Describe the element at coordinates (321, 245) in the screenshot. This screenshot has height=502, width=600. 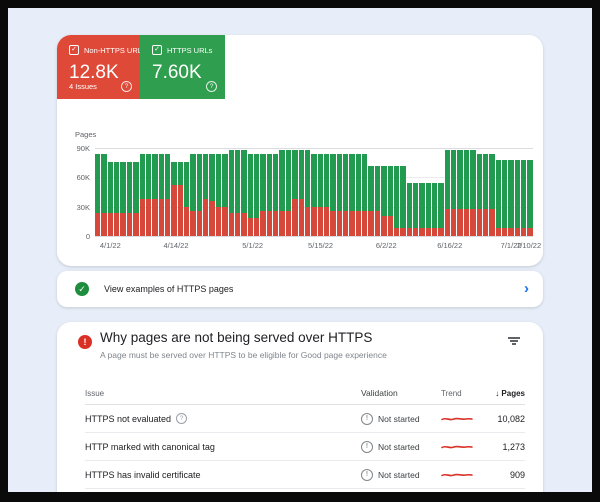
I see `x-axis-tick-label: 5/15/22` at that location.